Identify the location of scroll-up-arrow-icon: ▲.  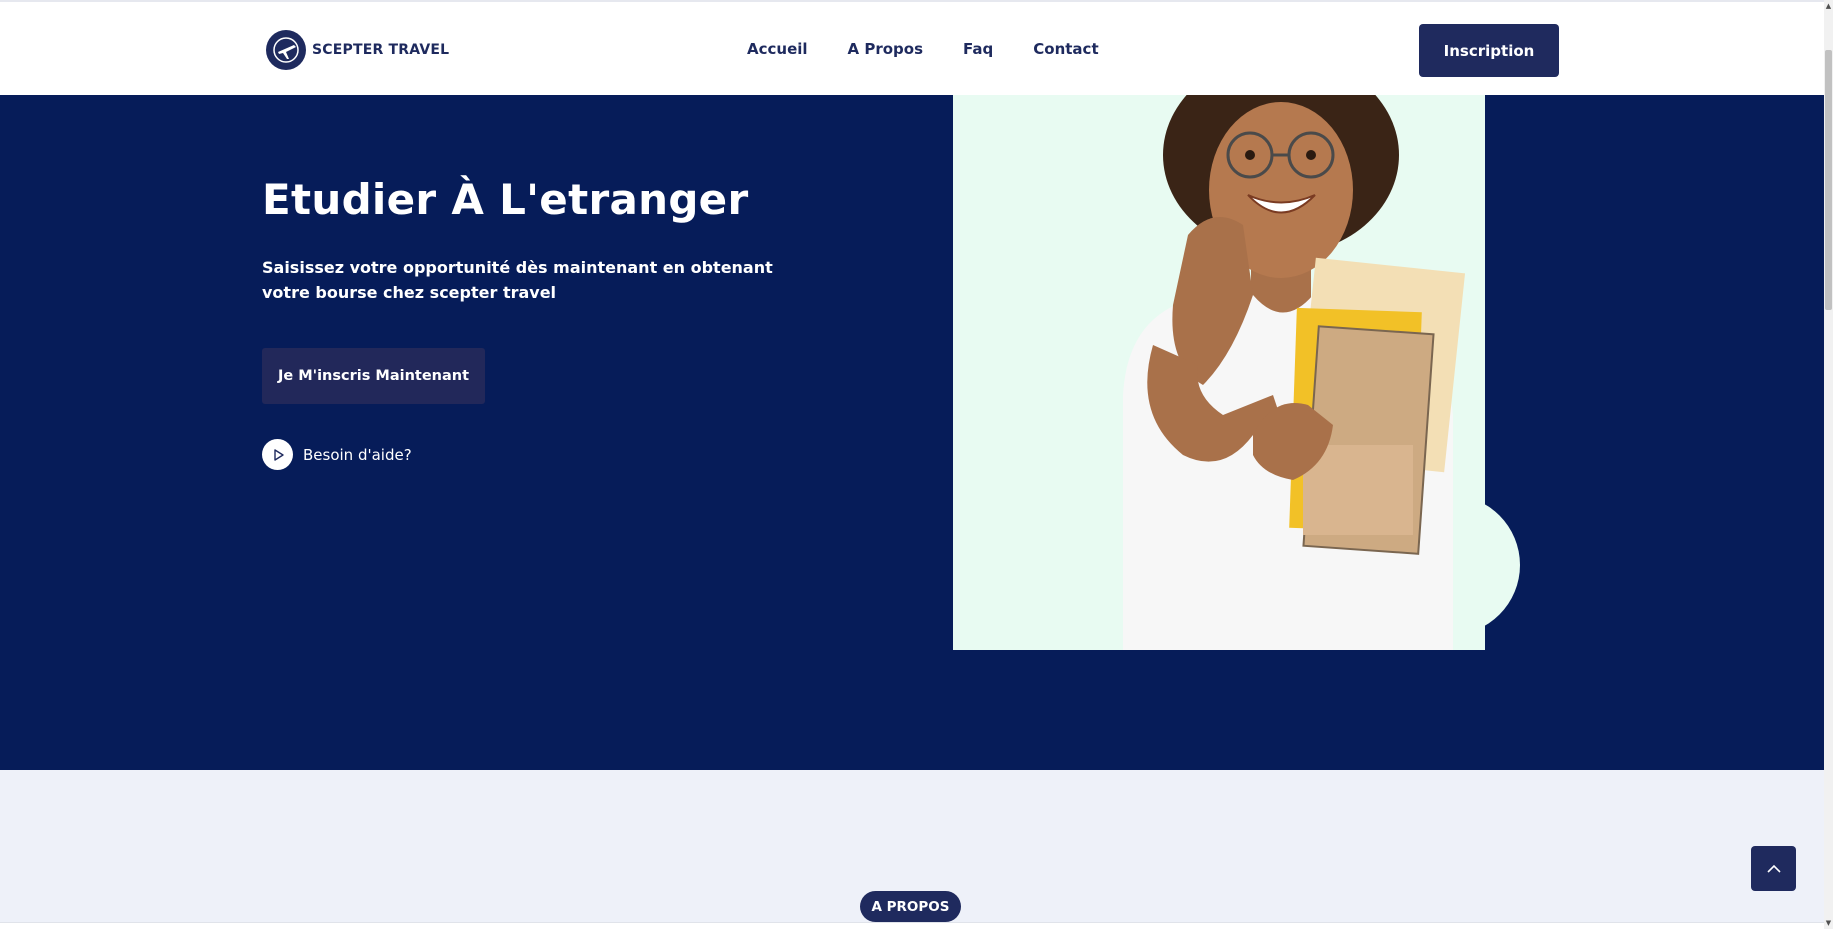
(1828, 6).